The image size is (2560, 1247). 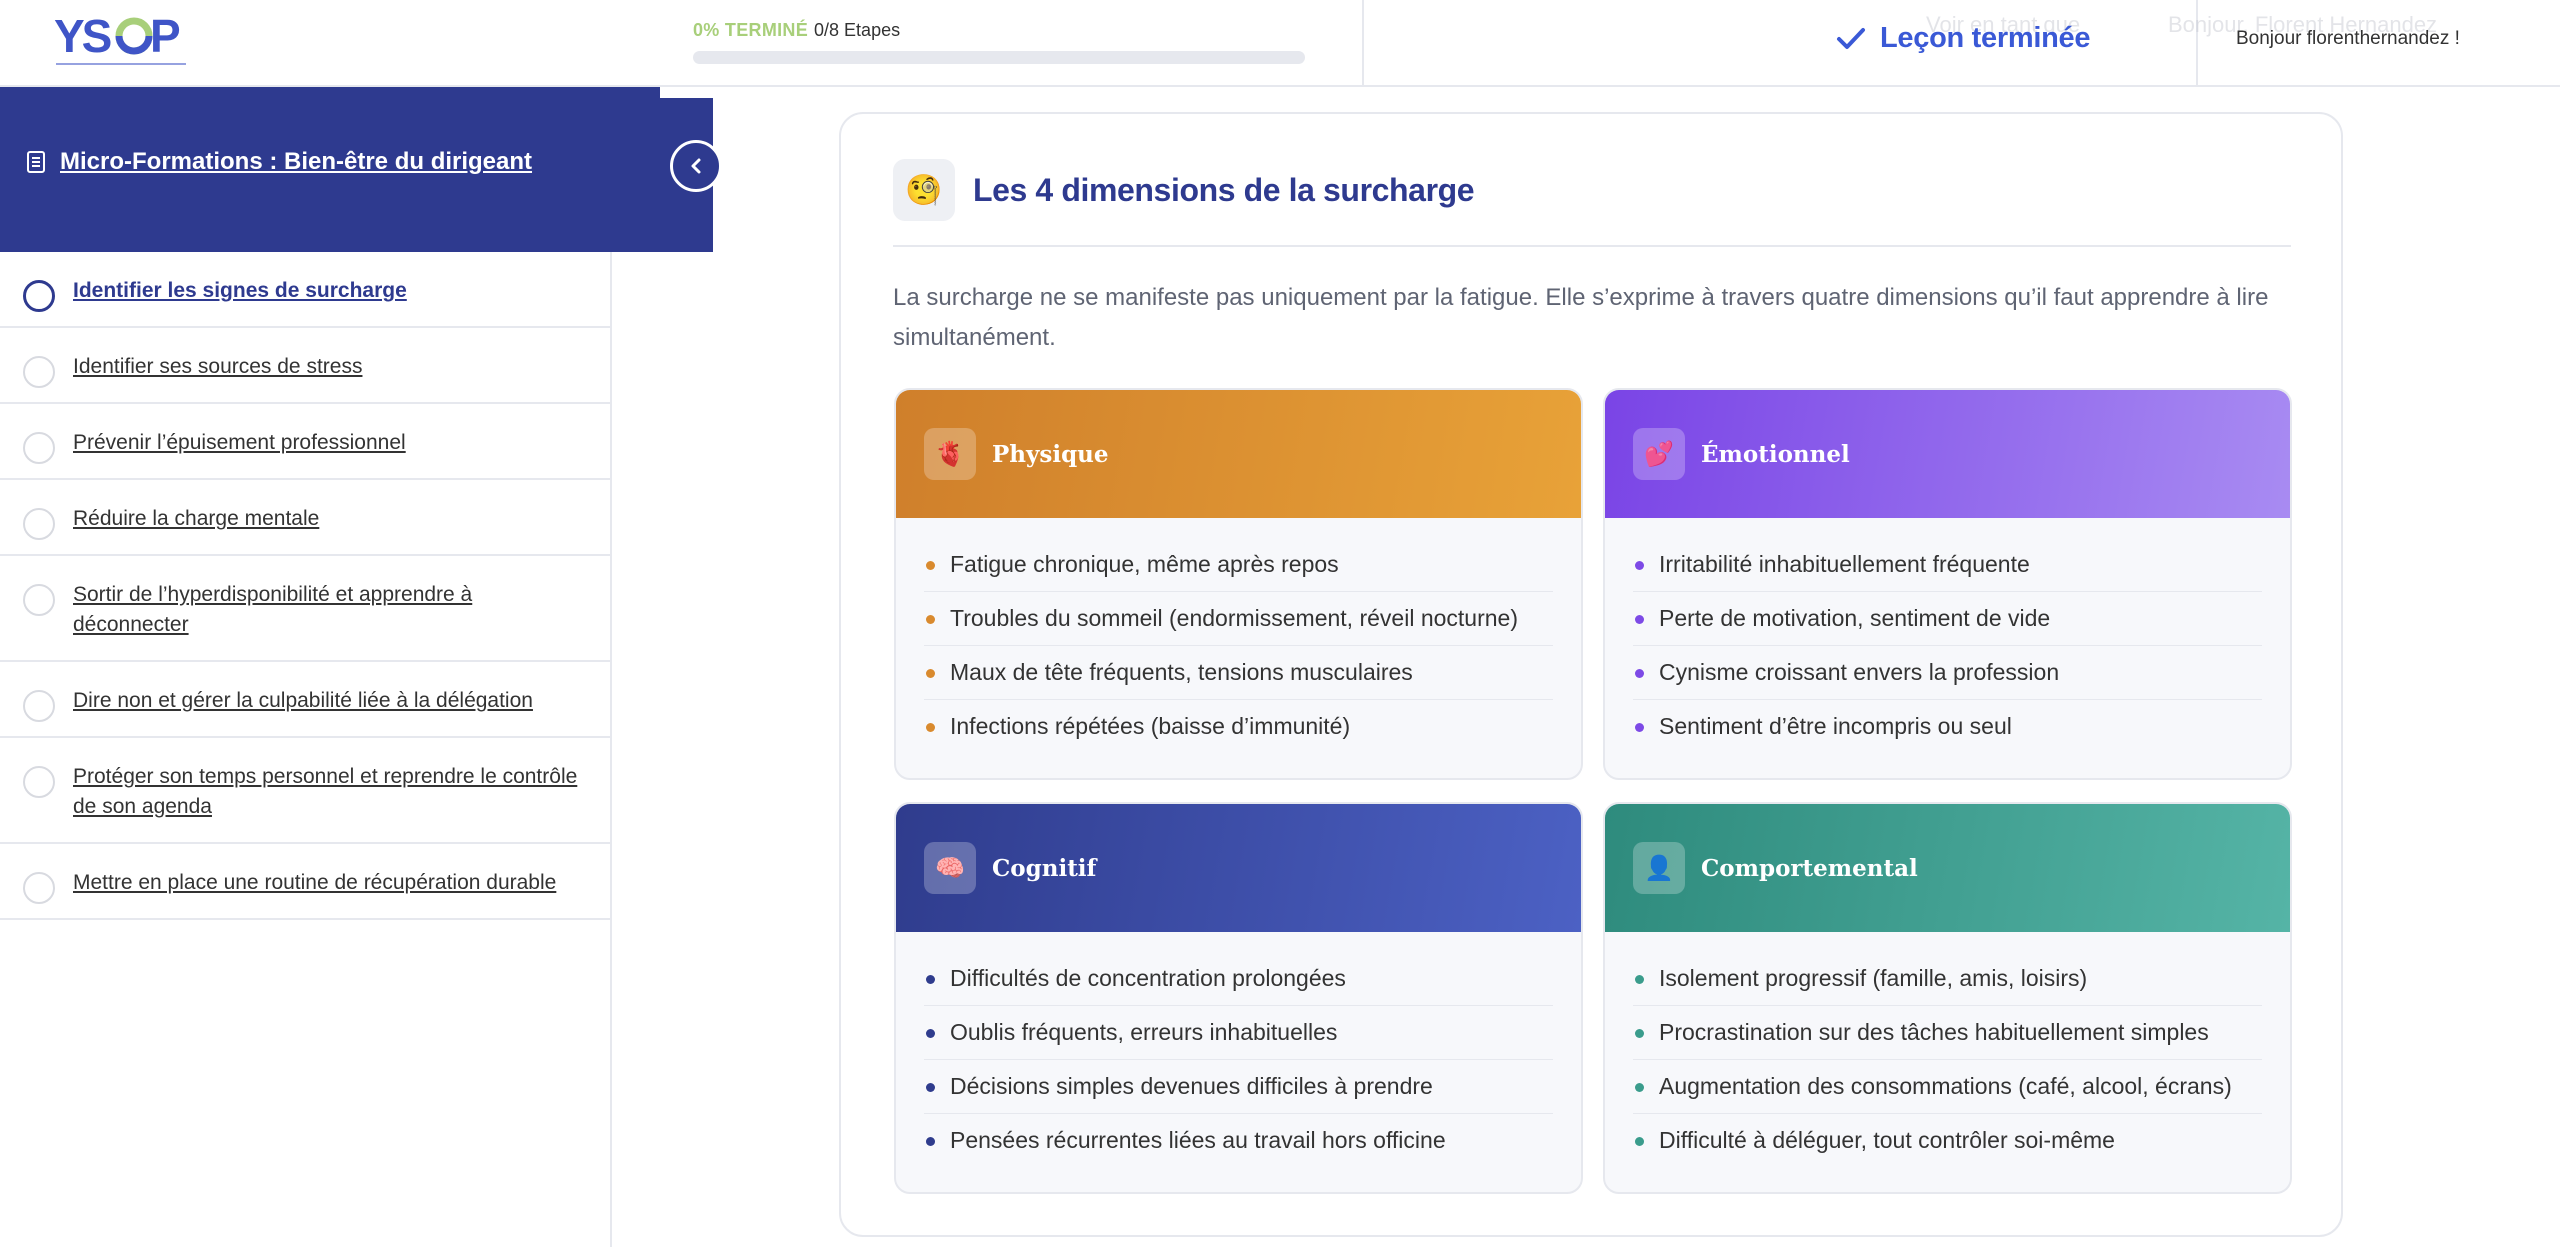 What do you see at coordinates (999, 30) in the screenshot?
I see `progress-text: 0% TERMINÉ 0/8 Etapes` at bounding box center [999, 30].